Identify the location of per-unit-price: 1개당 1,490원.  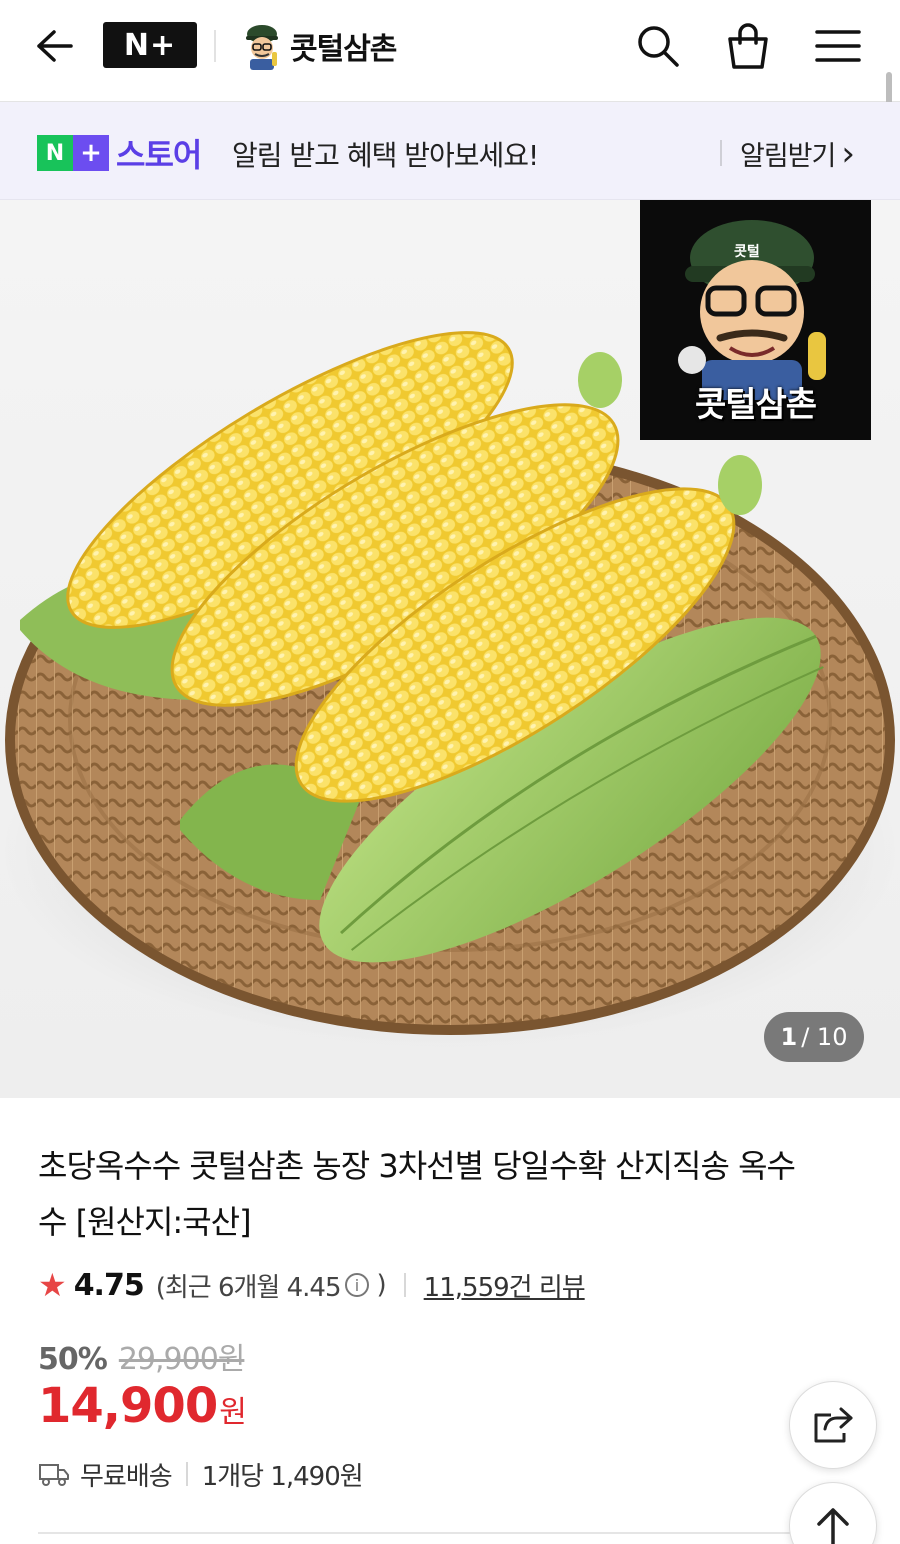
(282, 1476).